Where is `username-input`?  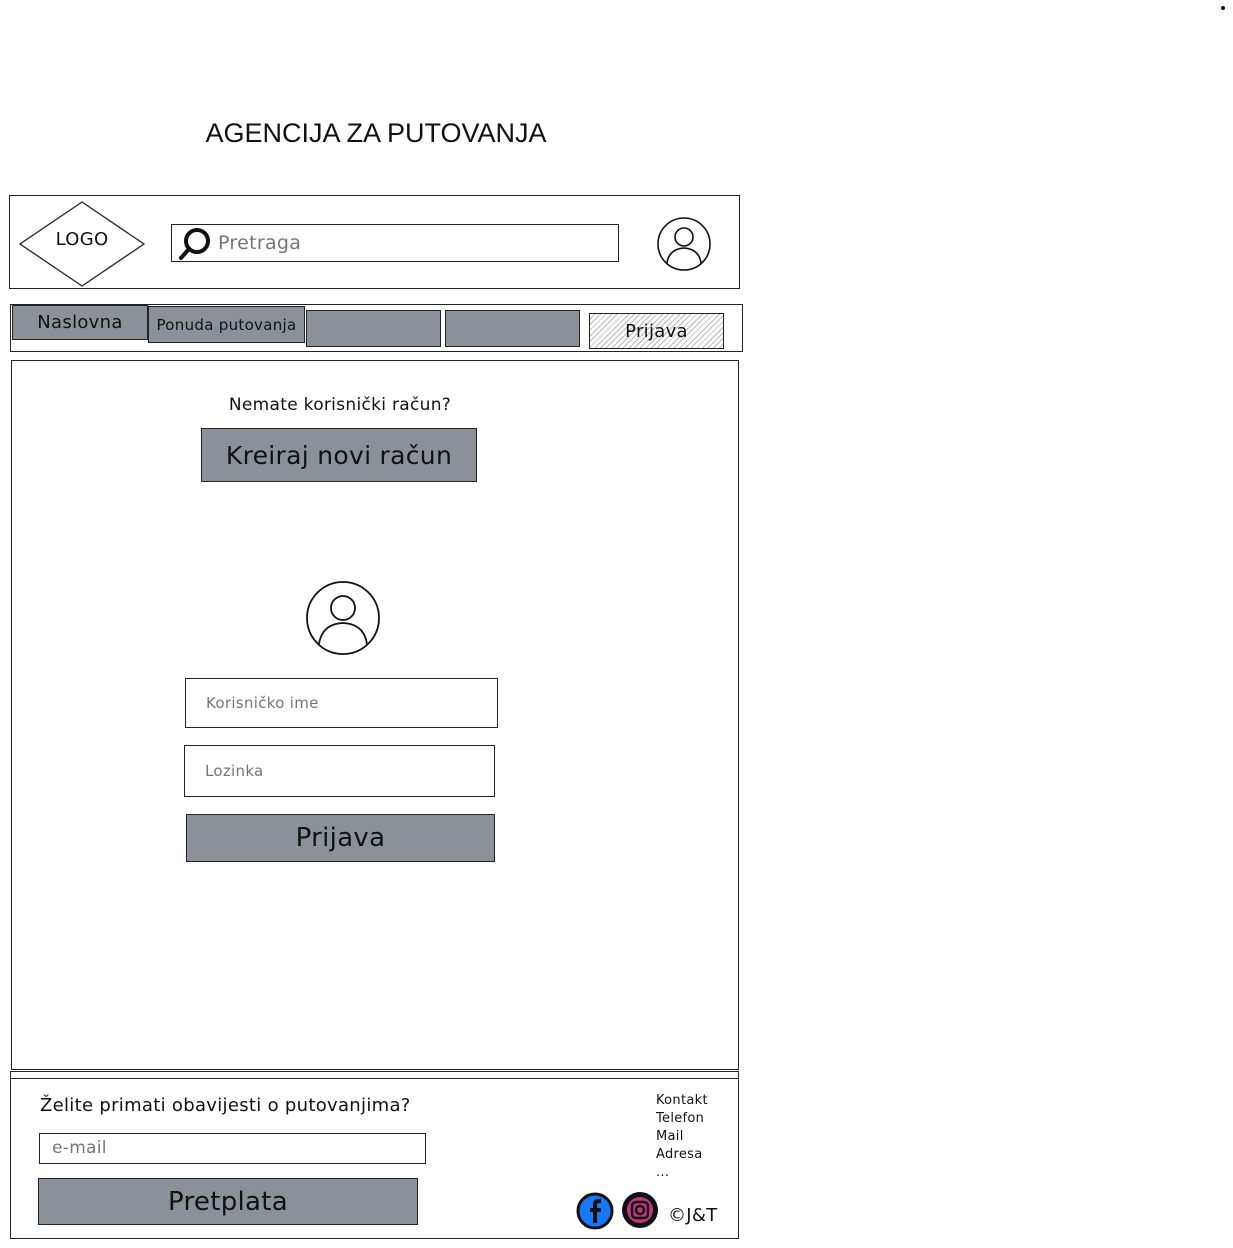
username-input is located at coordinates (344, 703).